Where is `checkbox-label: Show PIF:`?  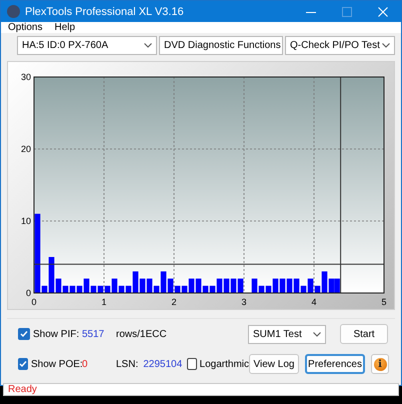
checkbox-label: Show PIF: is located at coordinates (56, 334).